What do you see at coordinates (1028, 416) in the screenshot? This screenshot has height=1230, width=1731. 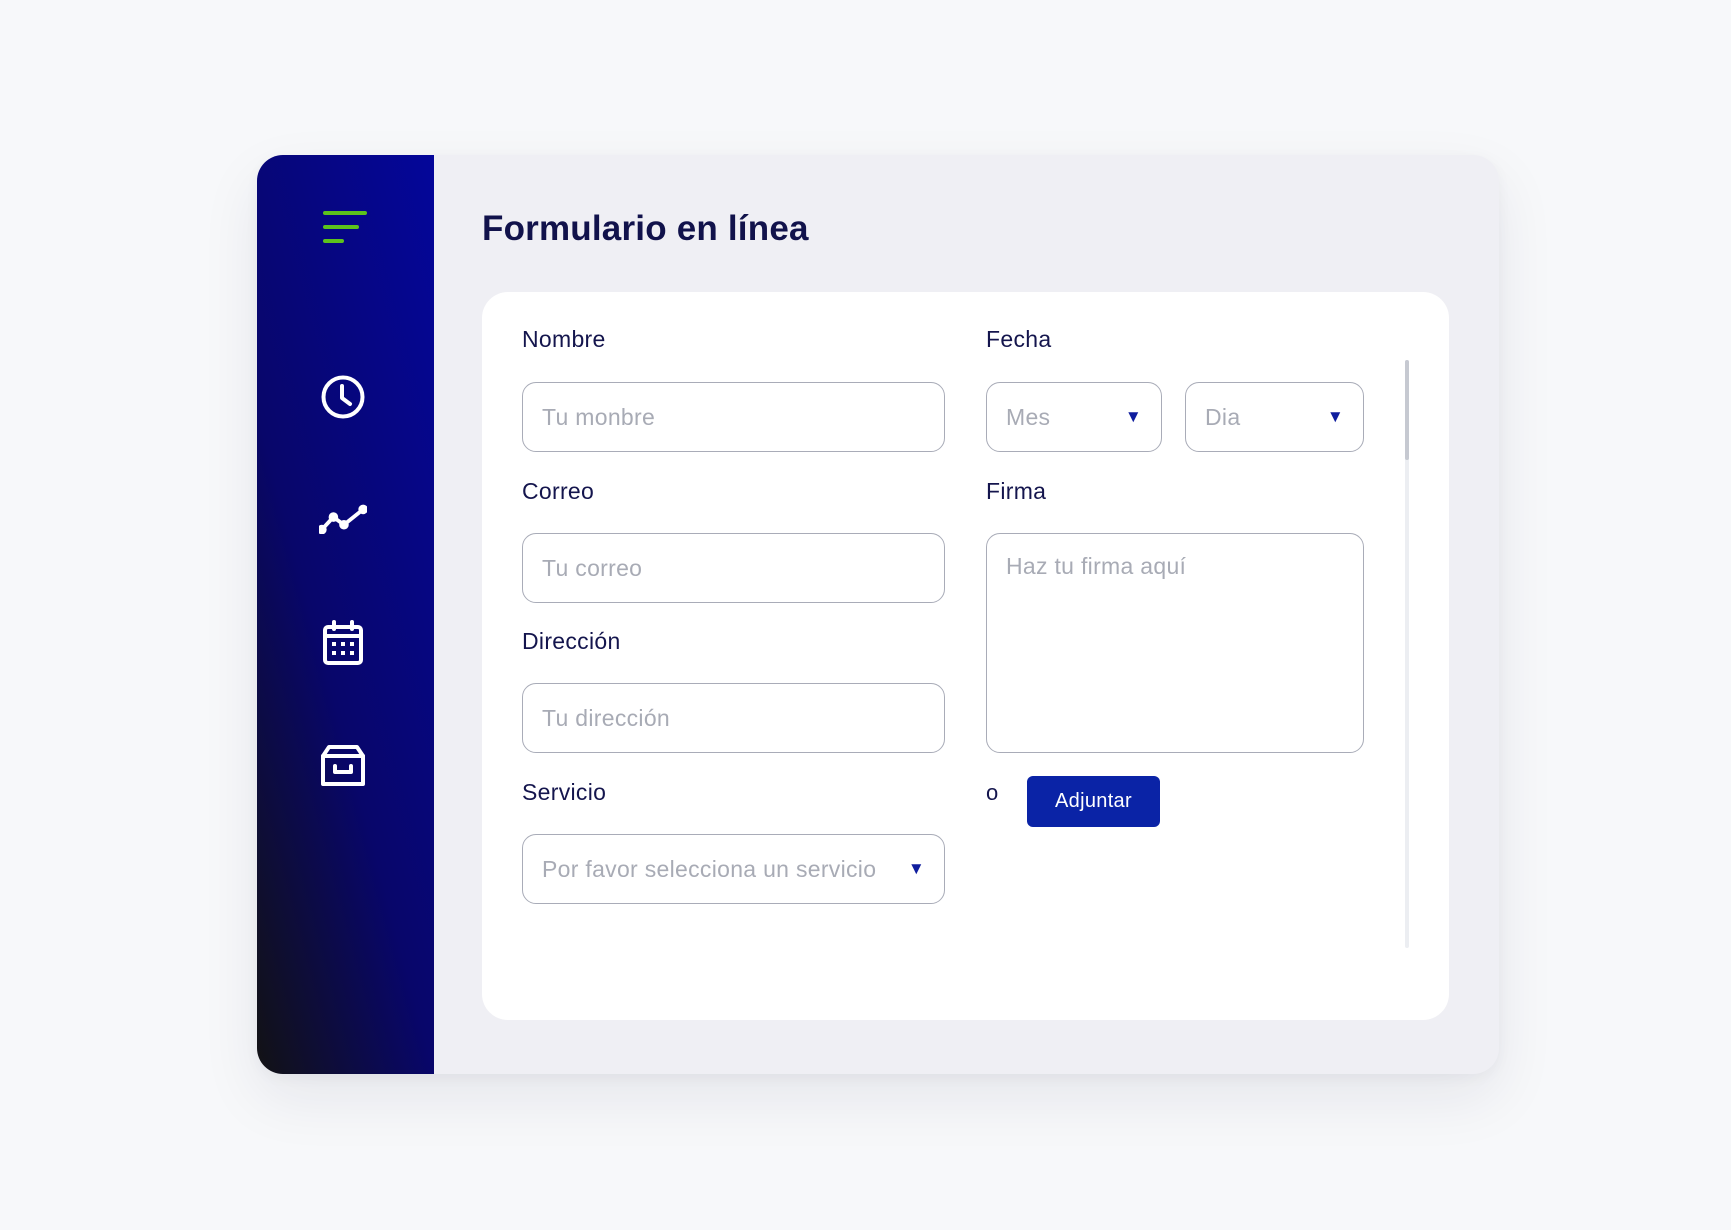 I see `month-select-value: Mes` at bounding box center [1028, 416].